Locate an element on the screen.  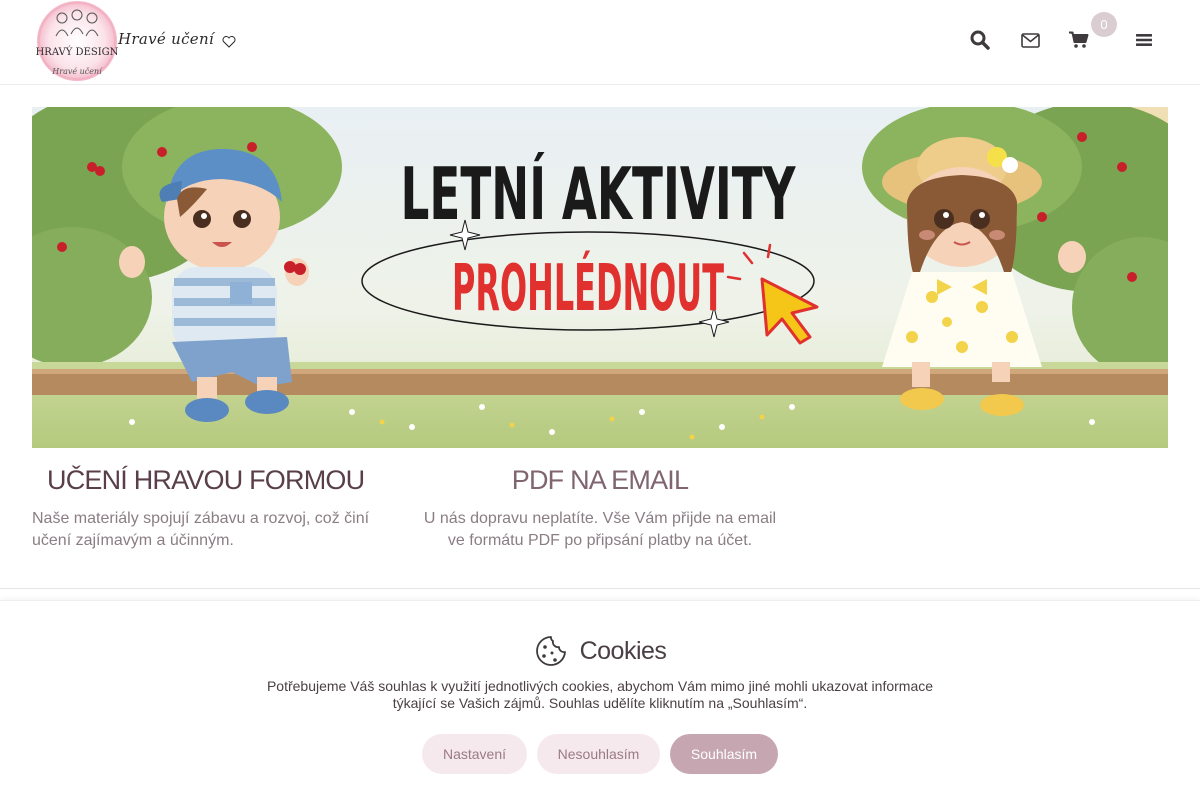
site-header: HRAVÝ DESIGN Hravé učení Hravé učení 0 is located at coordinates (600, 42).